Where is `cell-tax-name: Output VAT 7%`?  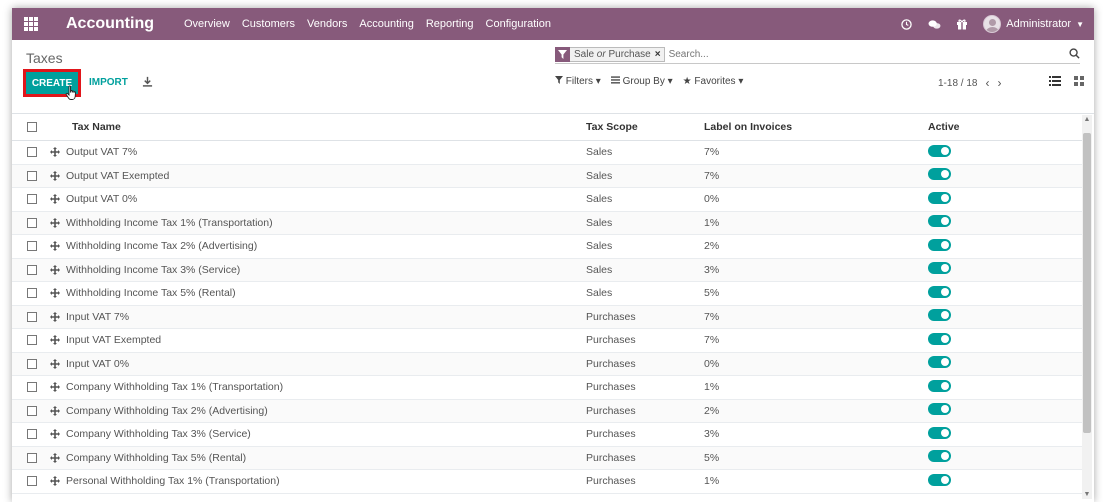 cell-tax-name: Output VAT 7% is located at coordinates (324, 152).